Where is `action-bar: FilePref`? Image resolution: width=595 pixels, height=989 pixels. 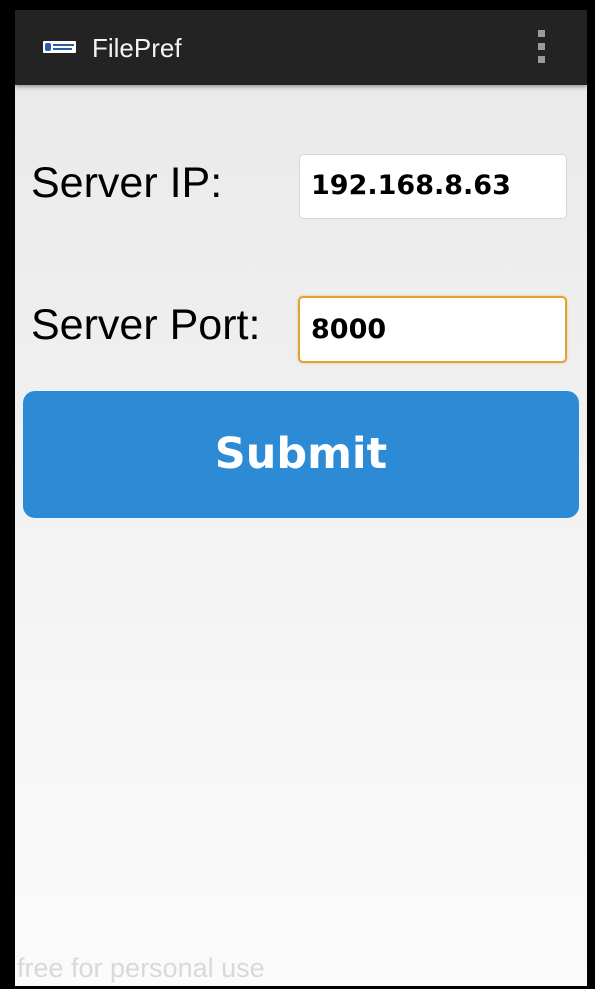 action-bar: FilePref is located at coordinates (301, 47).